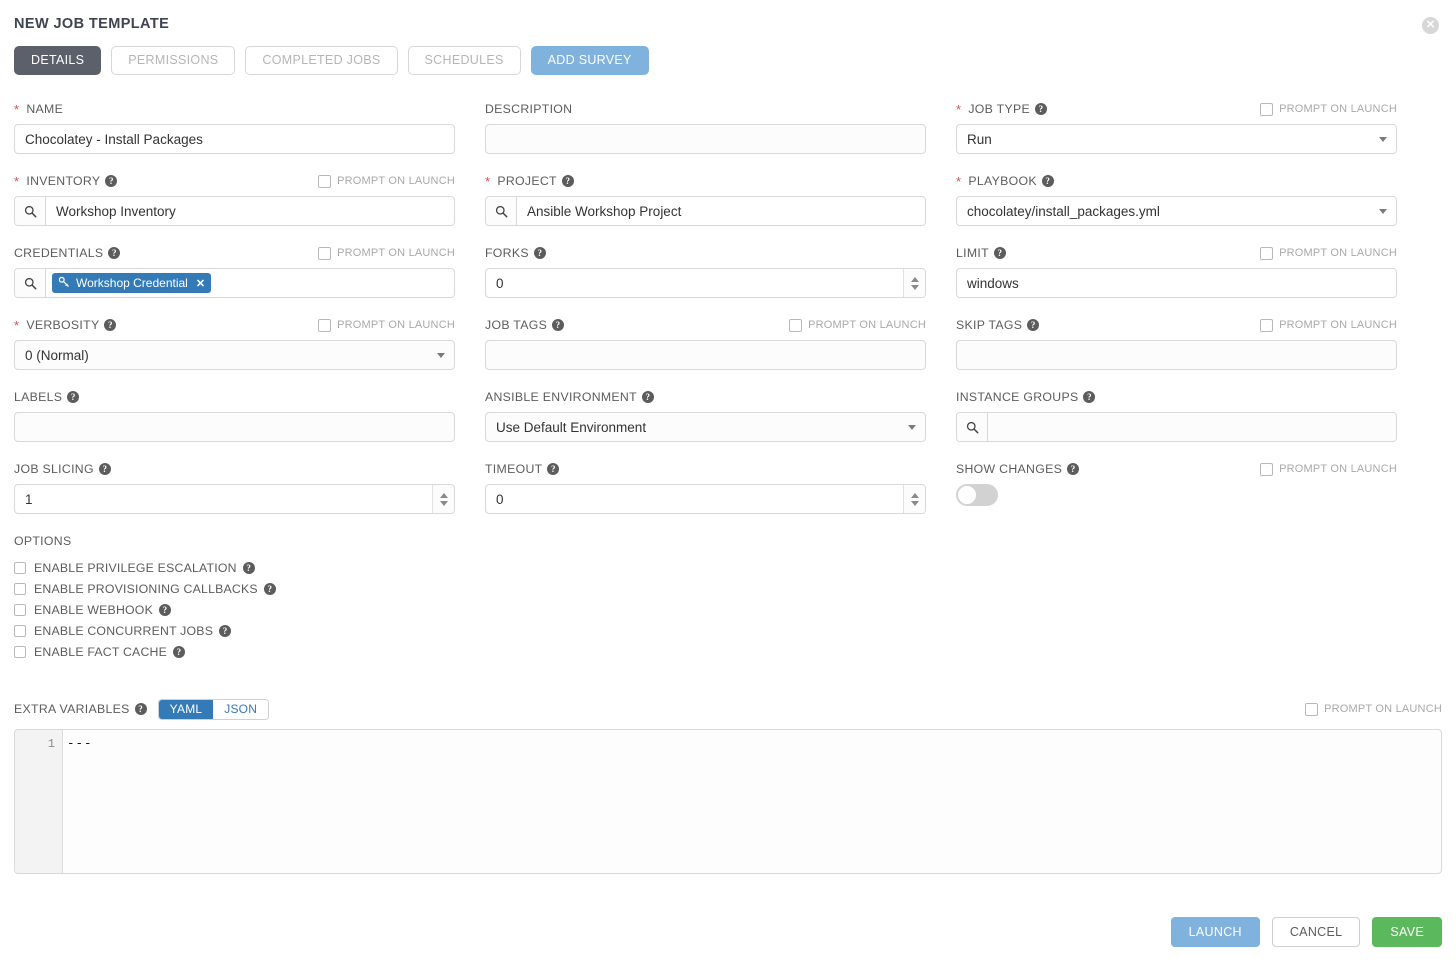 The height and width of the screenshot is (960, 1456). Describe the element at coordinates (132, 283) in the screenshot. I see `credential-chip: Workshop Credential ✕` at that location.